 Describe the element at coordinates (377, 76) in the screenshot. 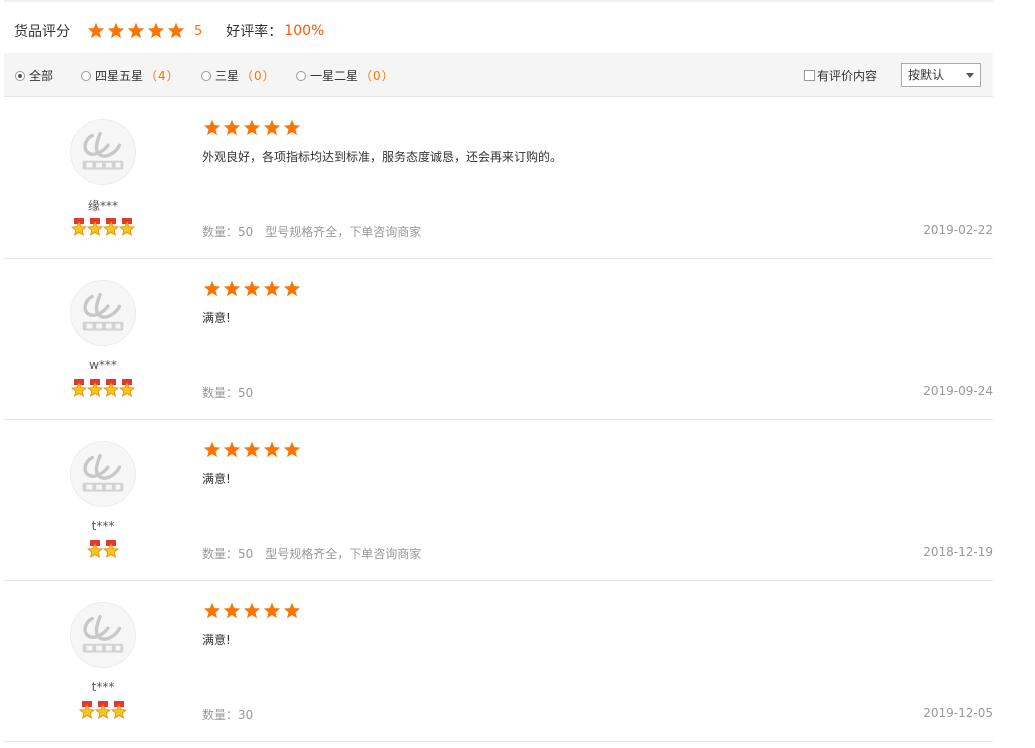

I see `filter-one-two-count: （0）` at that location.